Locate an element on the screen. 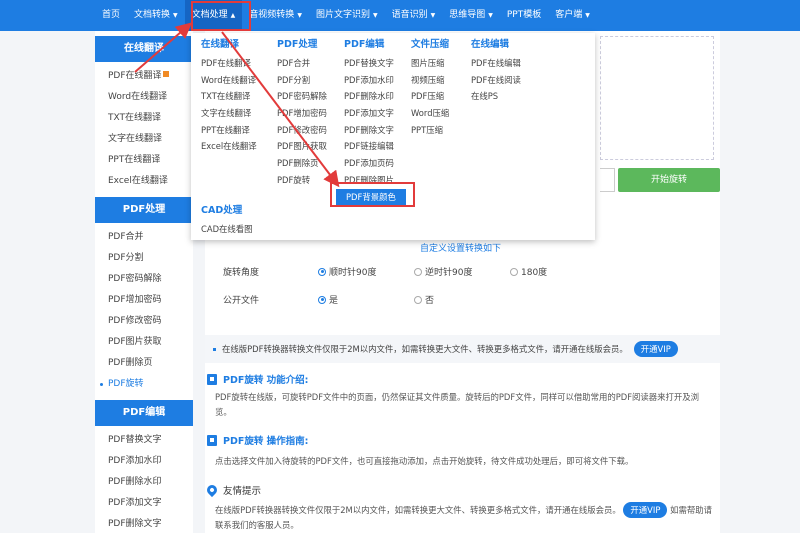 This screenshot has height=533, width=800. sidebar-item: PDF删除文字 is located at coordinates (144, 523).